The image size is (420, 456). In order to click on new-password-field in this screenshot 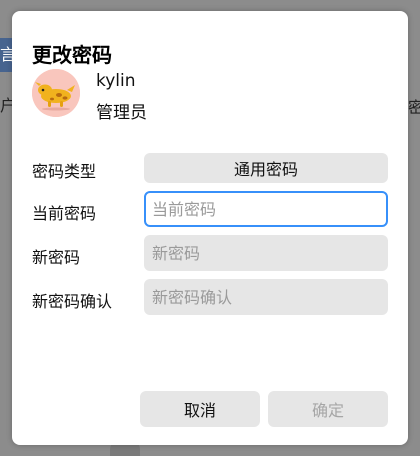, I will do `click(266, 253)`.